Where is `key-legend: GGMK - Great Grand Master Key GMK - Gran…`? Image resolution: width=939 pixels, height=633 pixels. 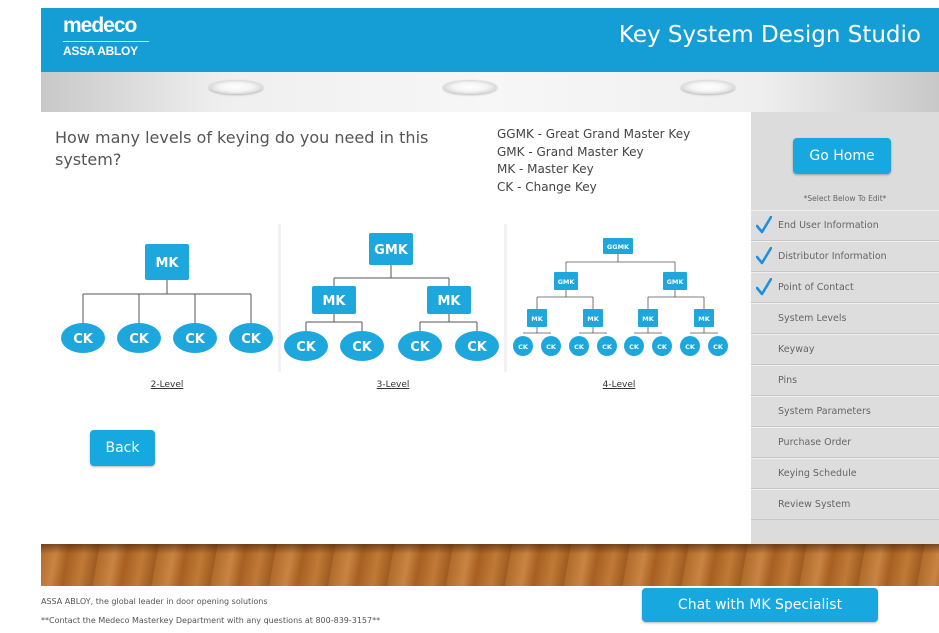 key-legend: GGMK - Great Grand Master Key GMK - Gran… is located at coordinates (593, 161).